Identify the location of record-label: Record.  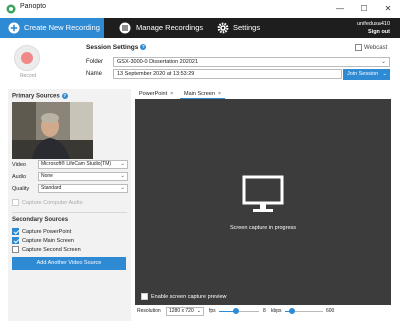
(28, 76).